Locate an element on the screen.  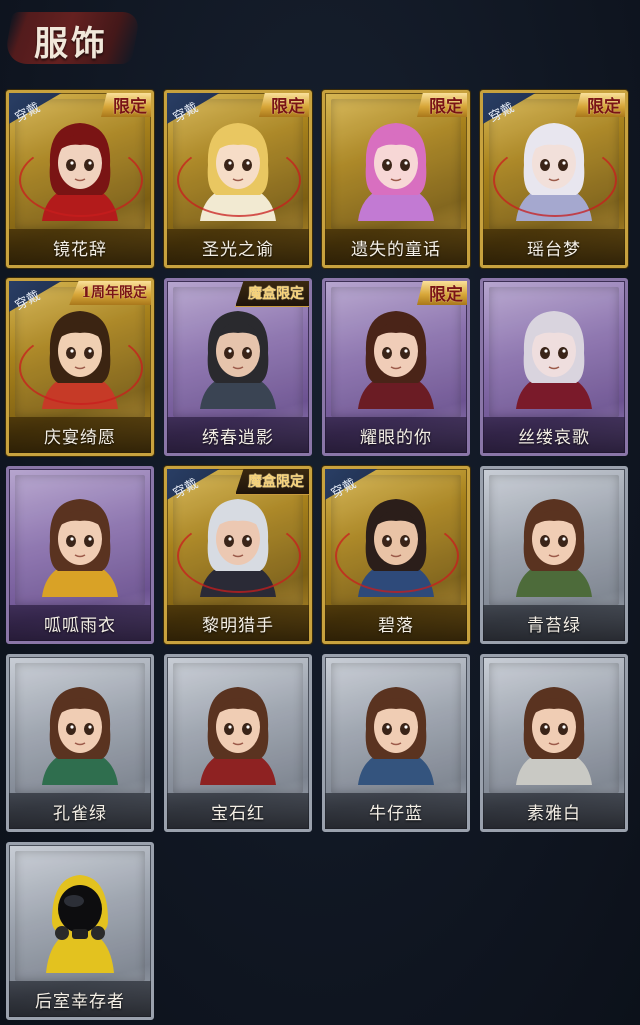
costume-card: 牛仔蓝 is located at coordinates (396, 743).